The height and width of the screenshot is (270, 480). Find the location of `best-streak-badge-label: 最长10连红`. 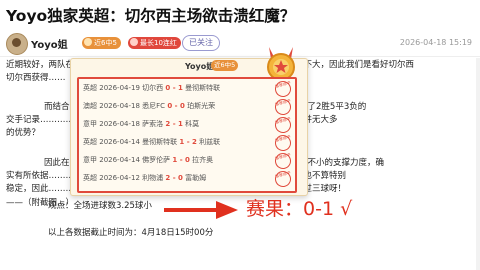

best-streak-badge-label: 最长10连红 is located at coordinates (158, 43).